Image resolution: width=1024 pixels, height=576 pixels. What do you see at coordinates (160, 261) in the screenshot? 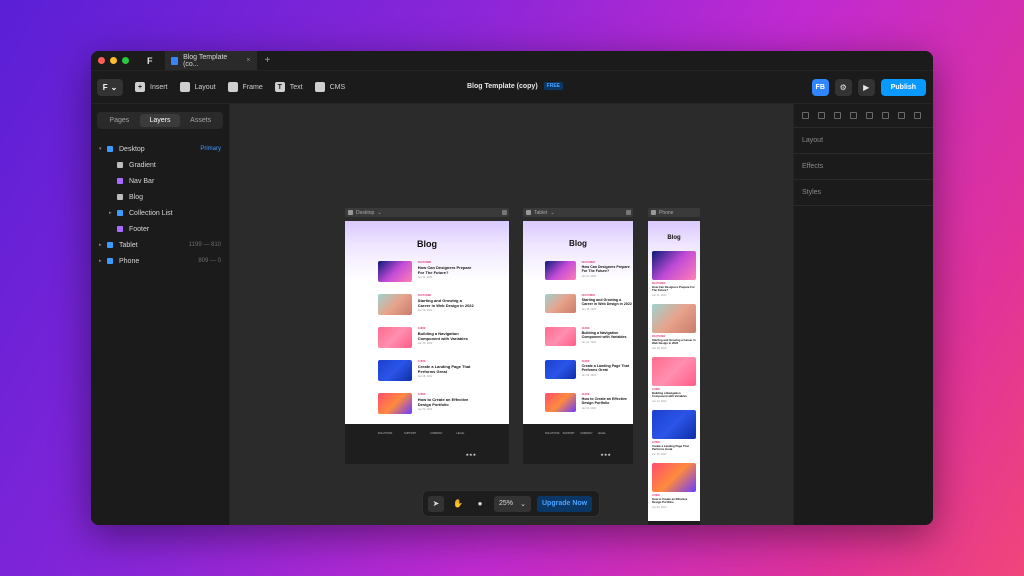
I see `layer-item-phone: ▸ Phone 809 — 0` at bounding box center [160, 261].